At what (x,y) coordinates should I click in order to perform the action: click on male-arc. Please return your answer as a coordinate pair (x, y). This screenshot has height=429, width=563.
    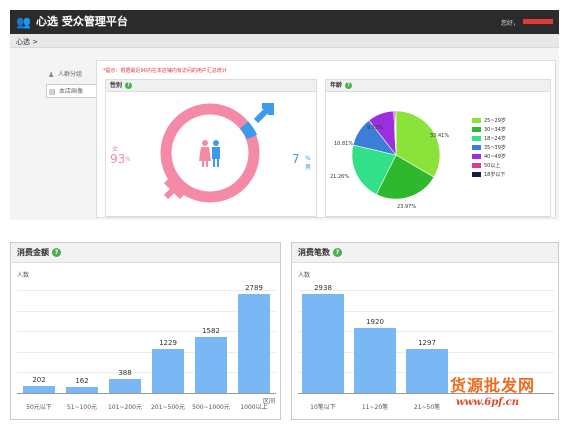
    Looking at the image, I should click on (248, 130).